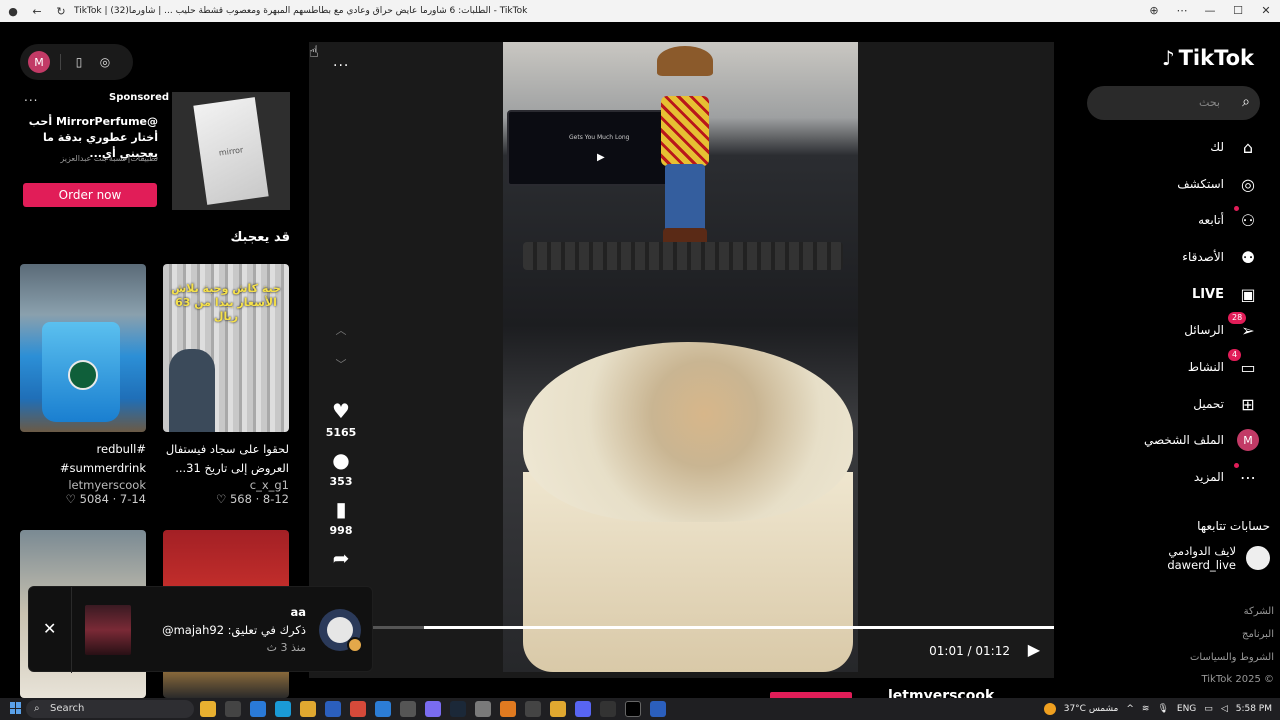 Image resolution: width=1280 pixels, height=720 pixels. What do you see at coordinates (1247, 219) in the screenshot?
I see `following-icon: ⚇` at bounding box center [1247, 219].